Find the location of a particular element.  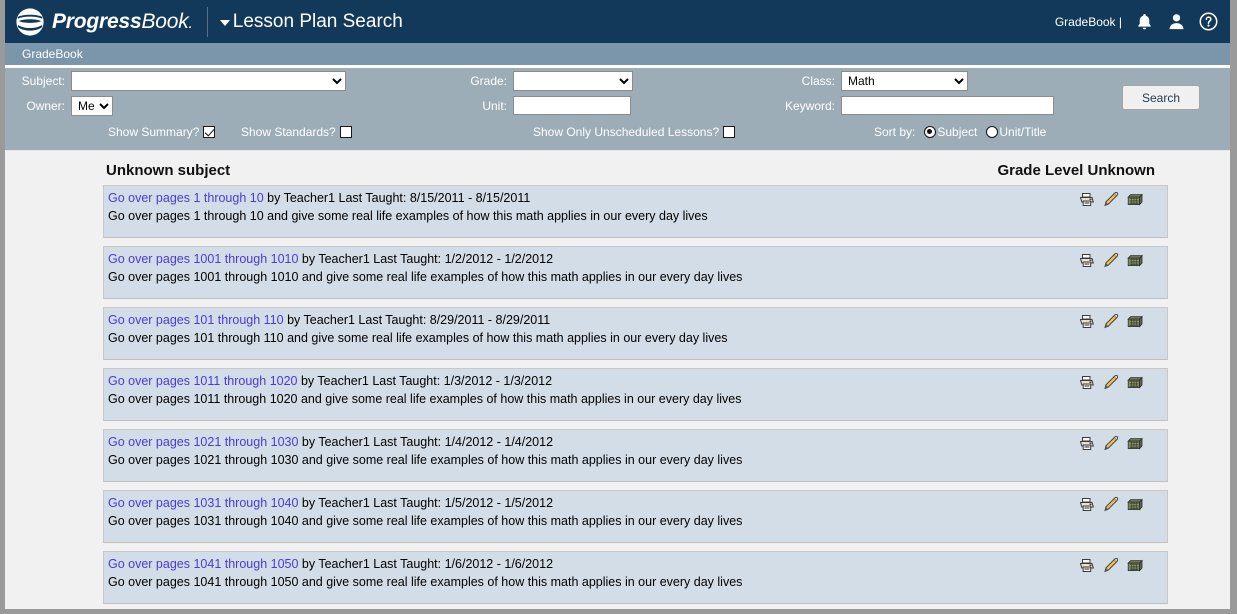

class-filter-row: Class: Math is located at coordinates (888, 80).